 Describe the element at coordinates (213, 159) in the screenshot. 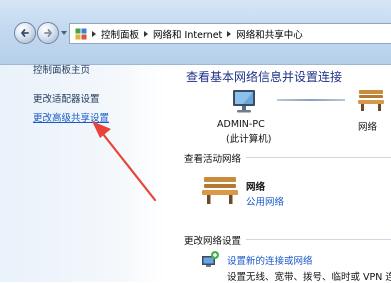

I see `active-networks-heading: 查看活动网络` at that location.